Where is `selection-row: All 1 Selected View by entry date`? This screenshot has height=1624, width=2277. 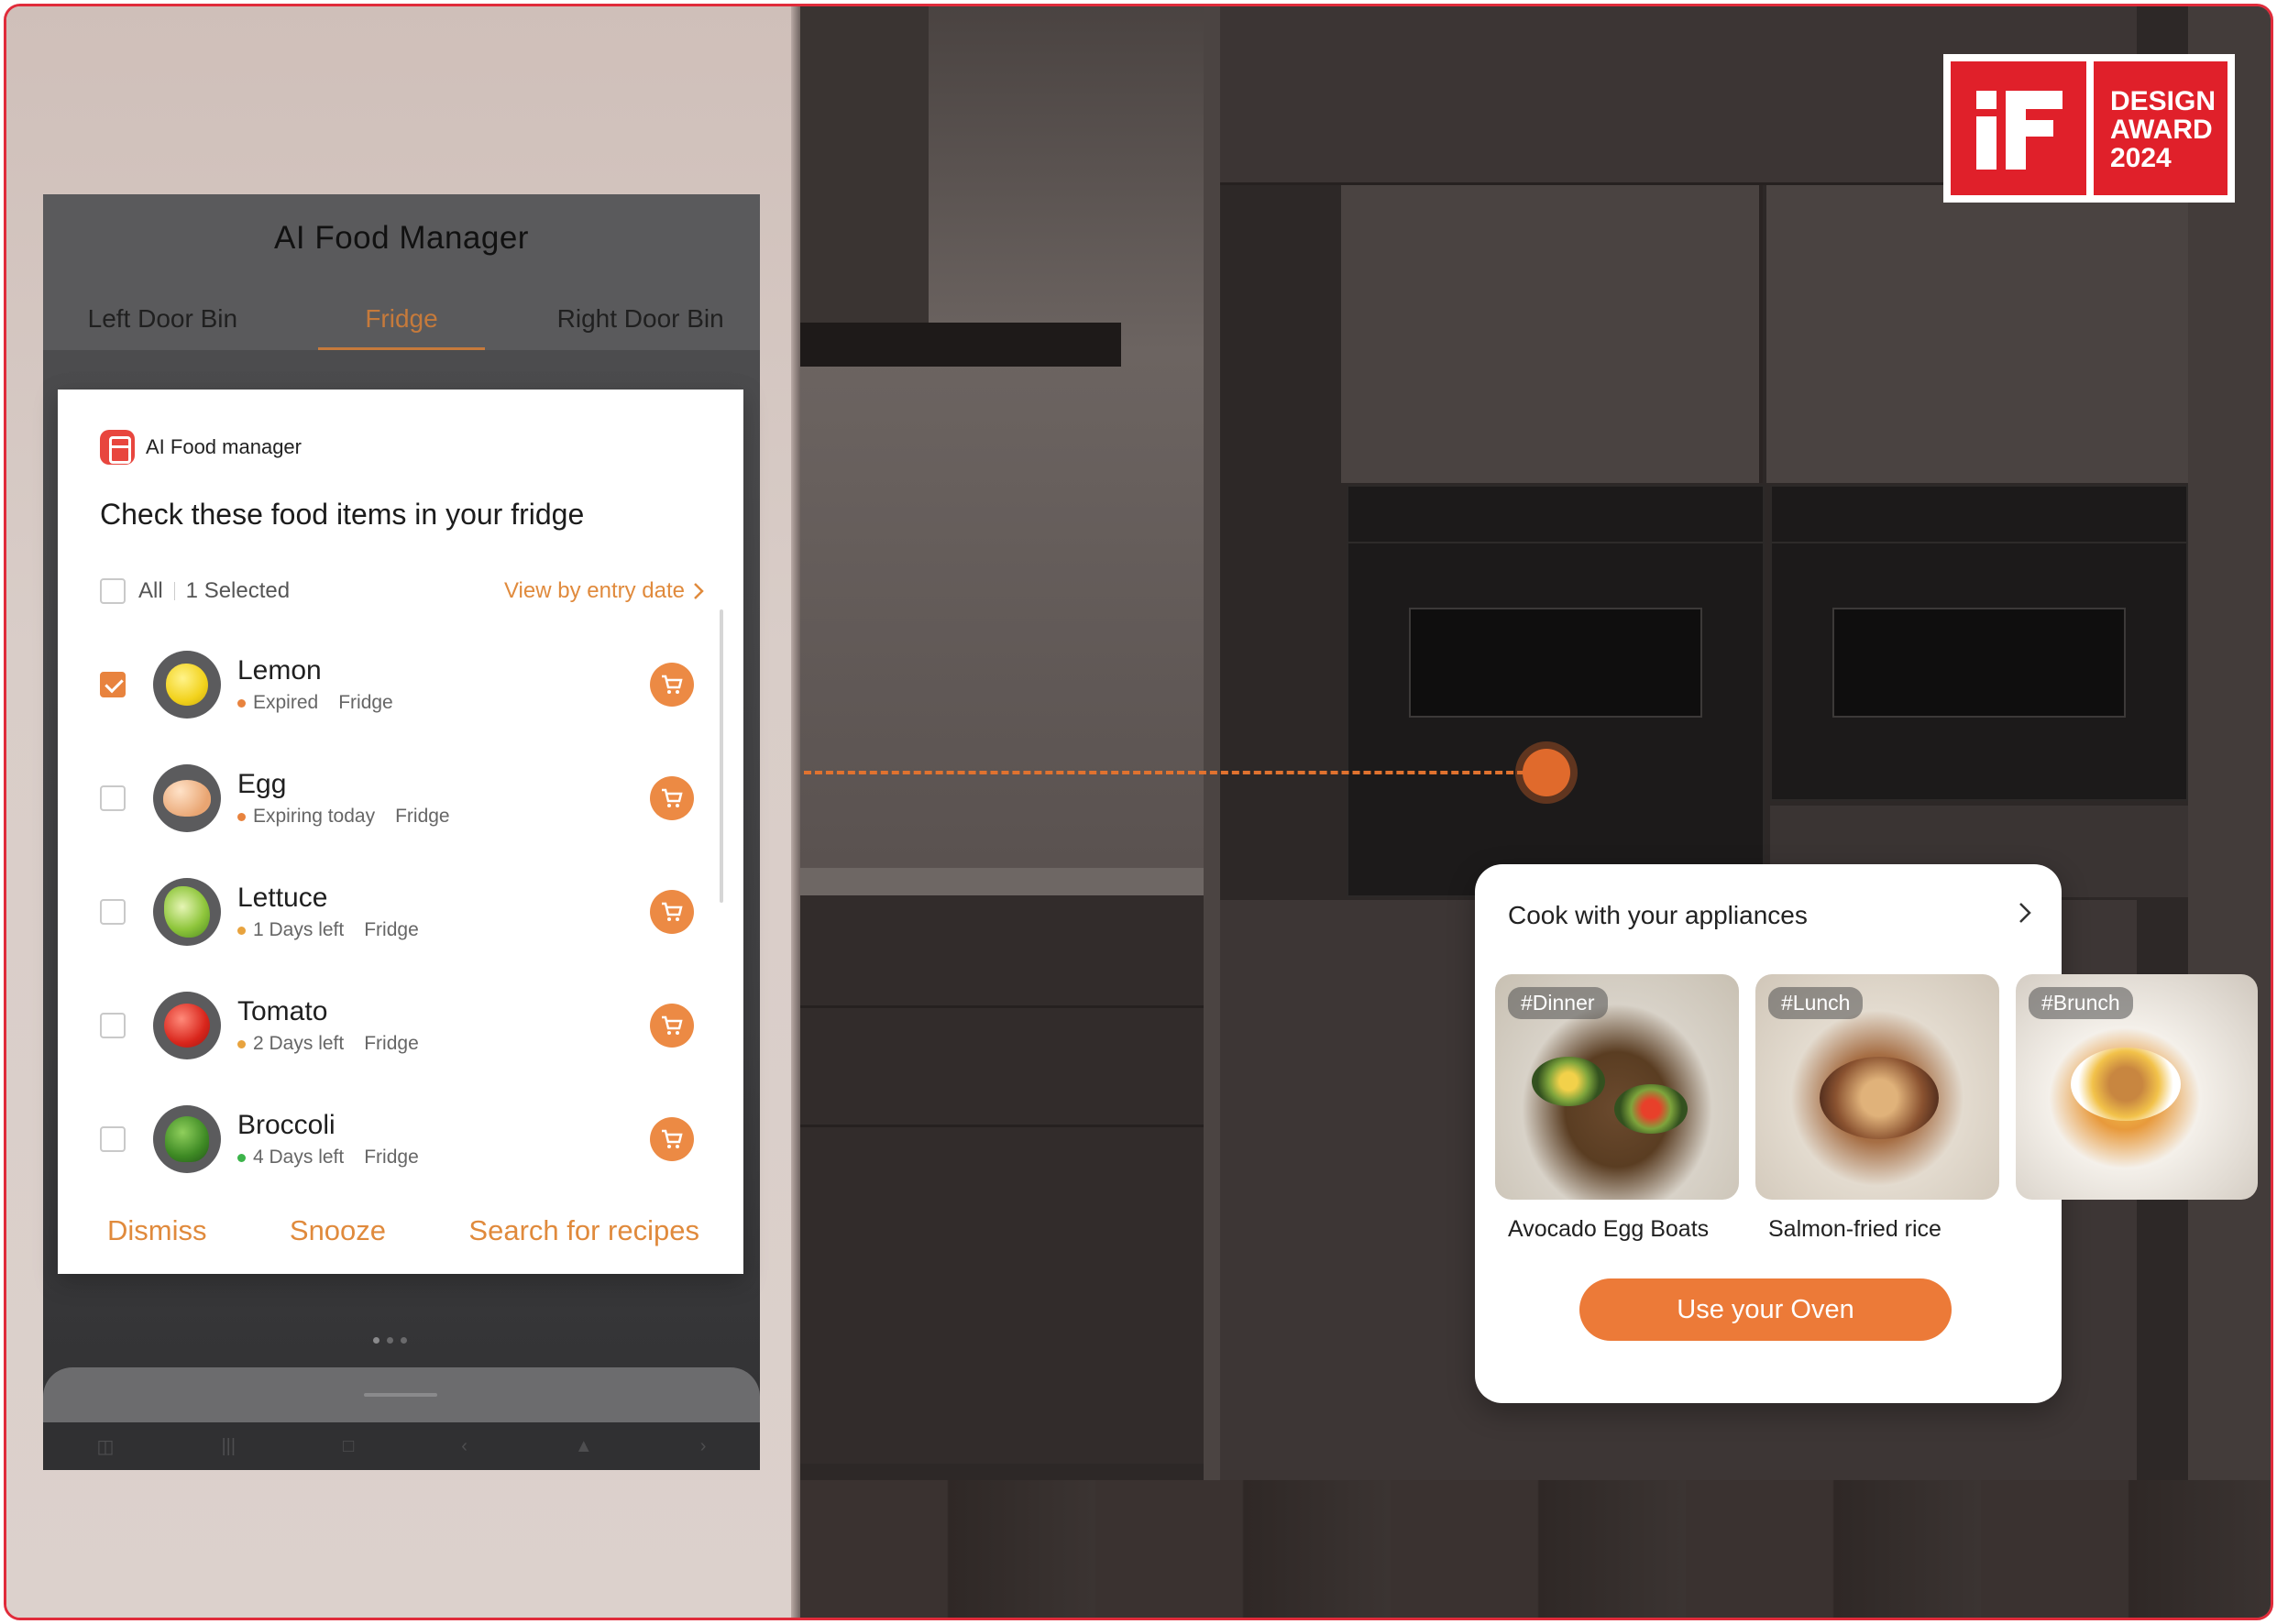 selection-row: All 1 Selected View by entry date is located at coordinates (402, 591).